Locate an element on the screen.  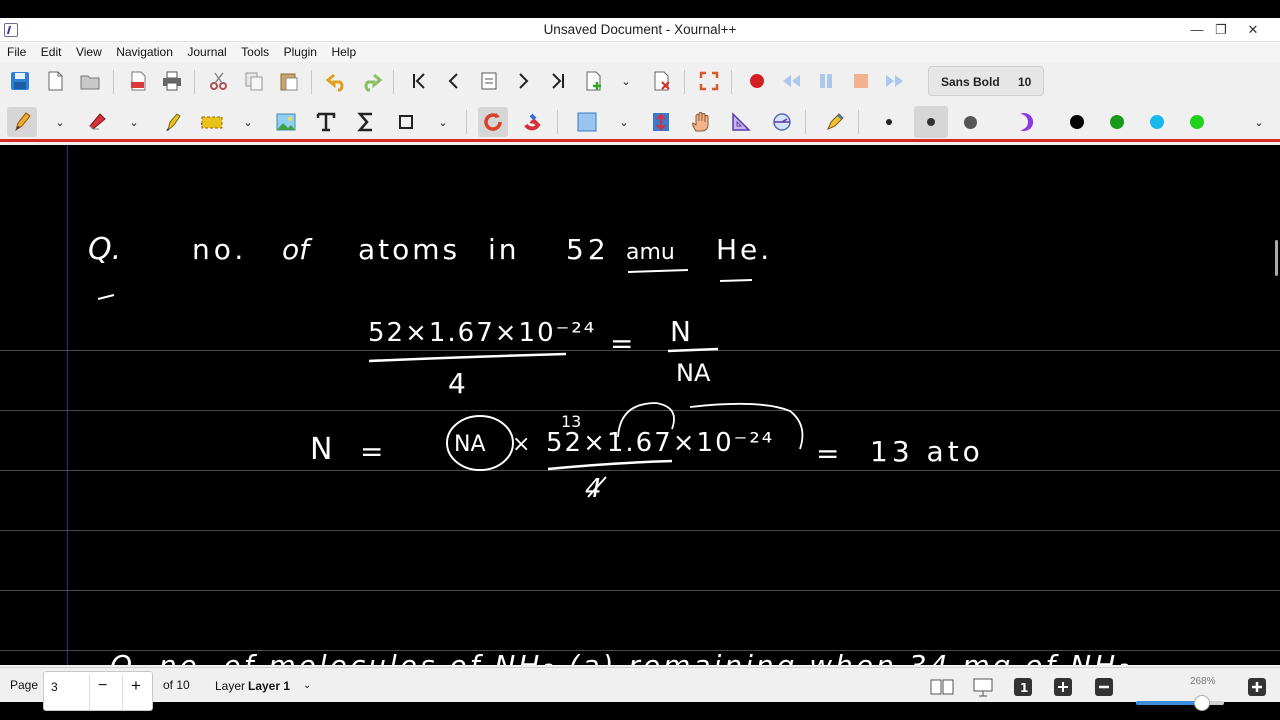
ink-word-in: in is located at coordinates (504, 249).